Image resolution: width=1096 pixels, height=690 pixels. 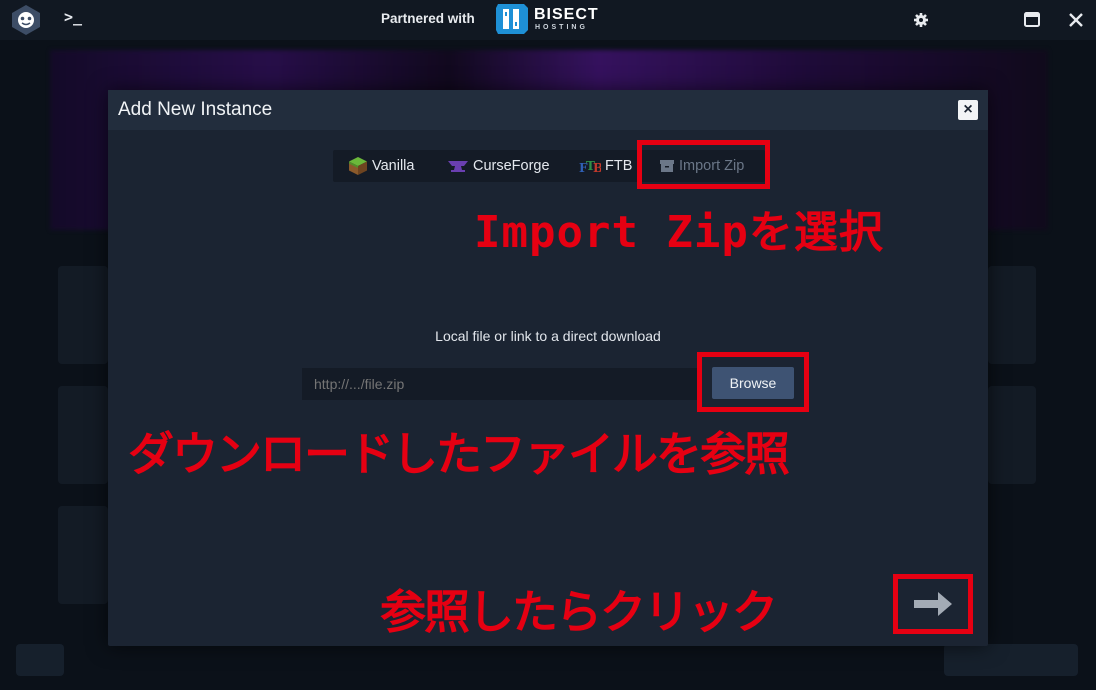 What do you see at coordinates (703, 164) in the screenshot?
I see `highlight-import-tab` at bounding box center [703, 164].